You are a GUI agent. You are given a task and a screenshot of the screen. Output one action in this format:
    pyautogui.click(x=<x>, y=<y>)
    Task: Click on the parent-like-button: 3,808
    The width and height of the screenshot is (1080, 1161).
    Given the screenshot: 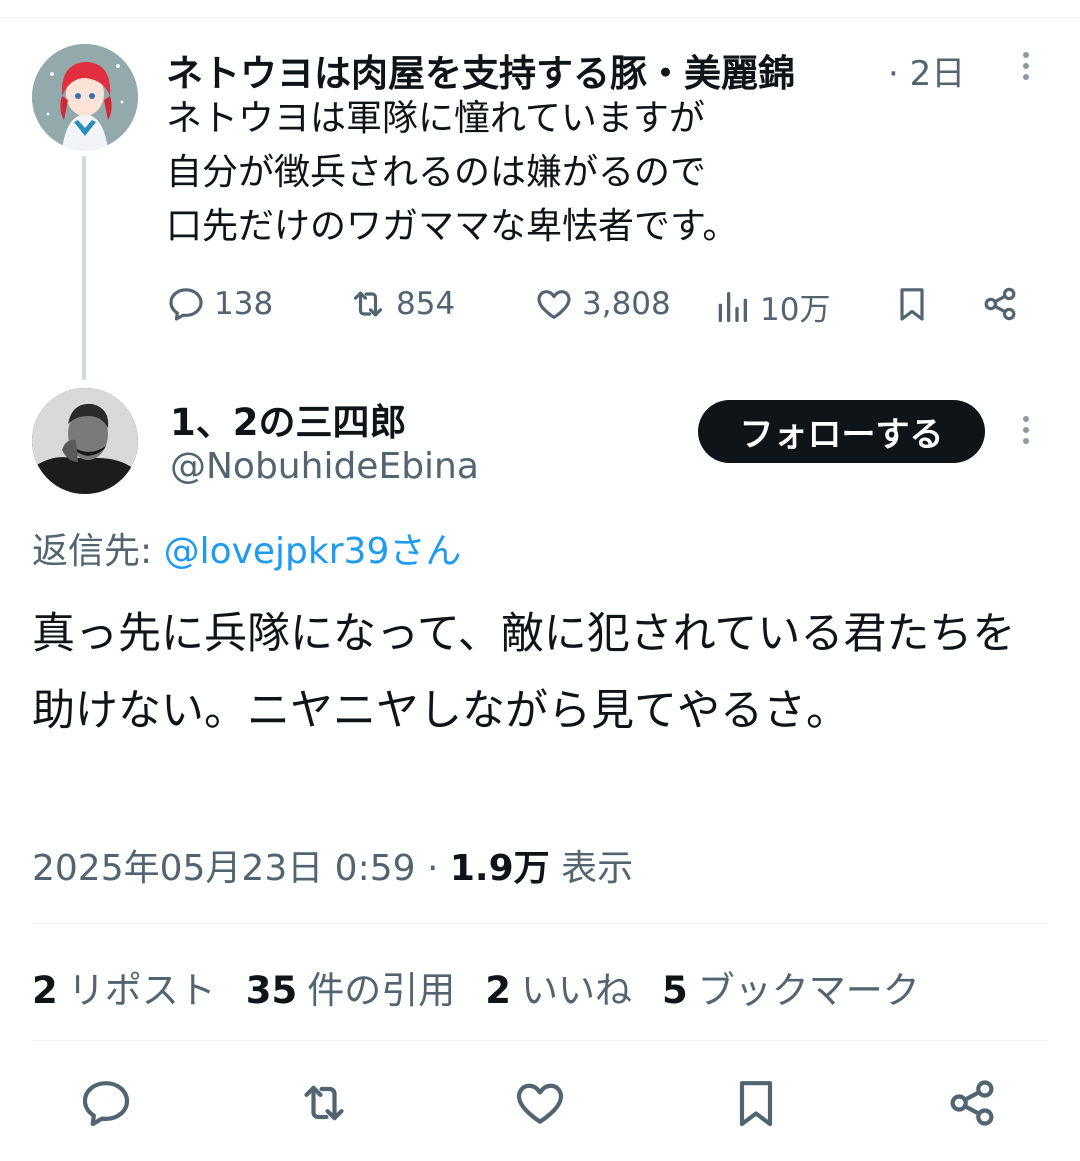 What is the action you would take?
    pyautogui.click(x=602, y=304)
    